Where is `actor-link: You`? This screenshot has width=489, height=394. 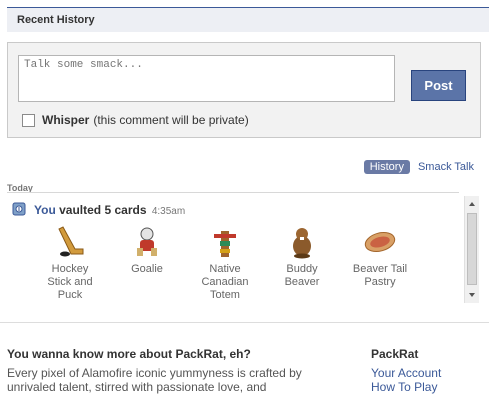
actor-link: You is located at coordinates (45, 210).